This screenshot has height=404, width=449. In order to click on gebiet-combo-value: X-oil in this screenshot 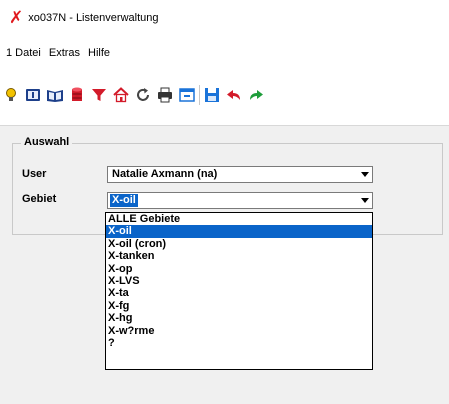, I will do `click(124, 200)`.